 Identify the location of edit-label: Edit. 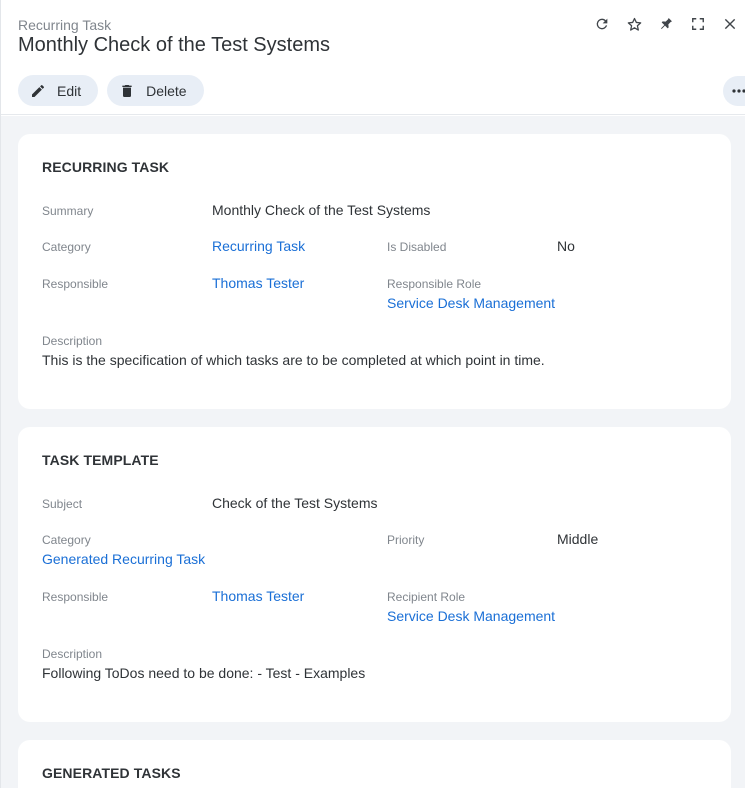
(69, 90).